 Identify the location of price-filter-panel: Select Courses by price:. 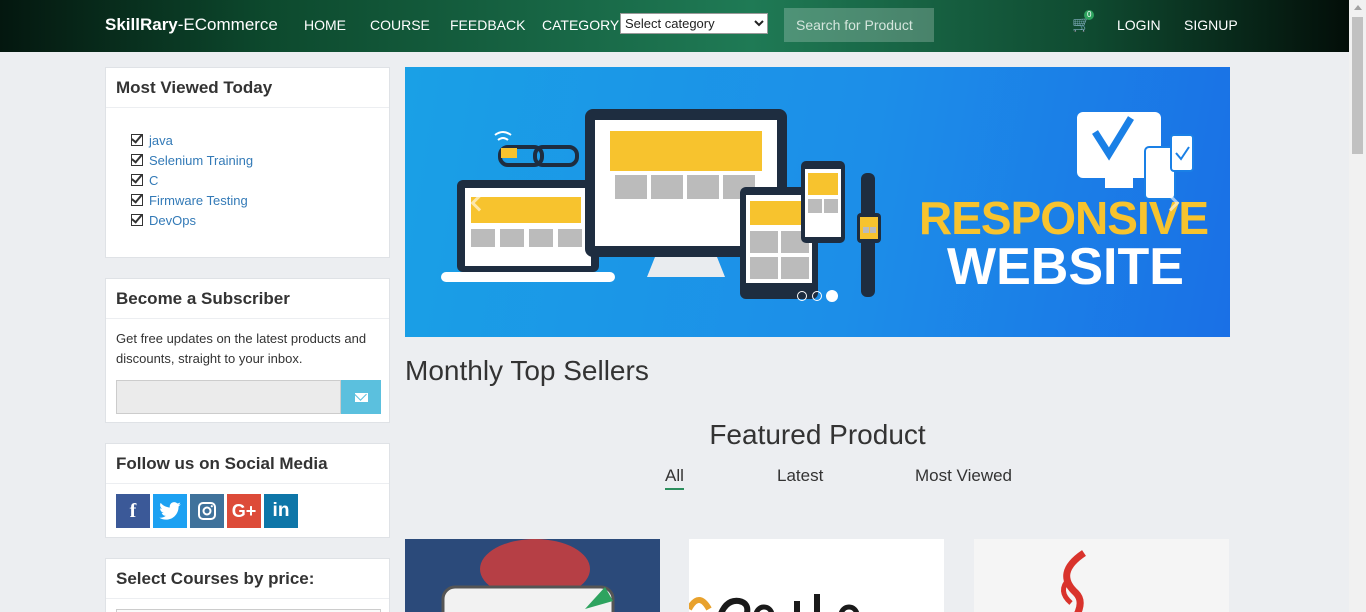
(247, 585).